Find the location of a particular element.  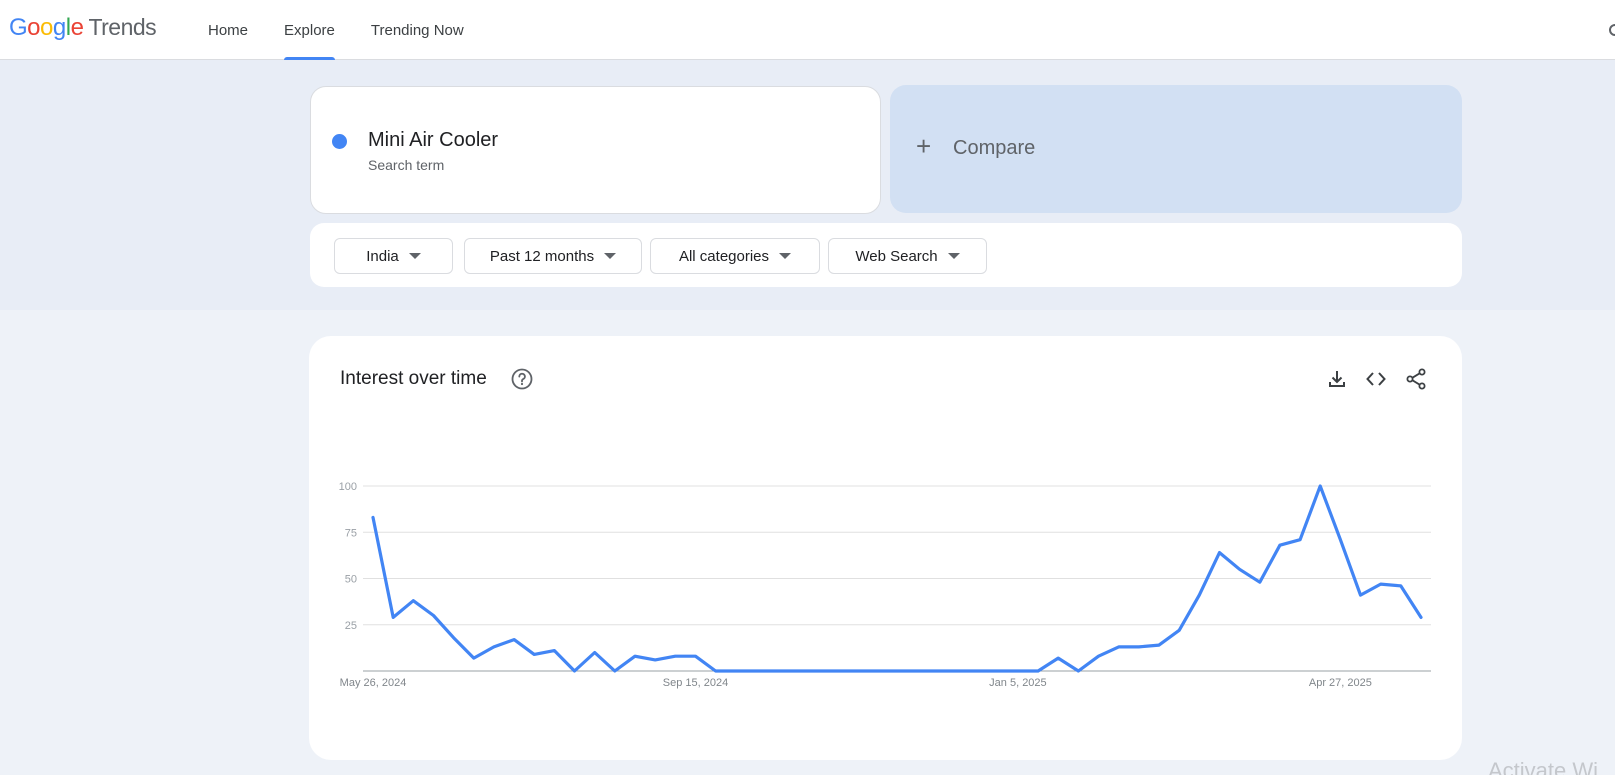

time-range-filter-label: Past 12 months is located at coordinates (542, 256).